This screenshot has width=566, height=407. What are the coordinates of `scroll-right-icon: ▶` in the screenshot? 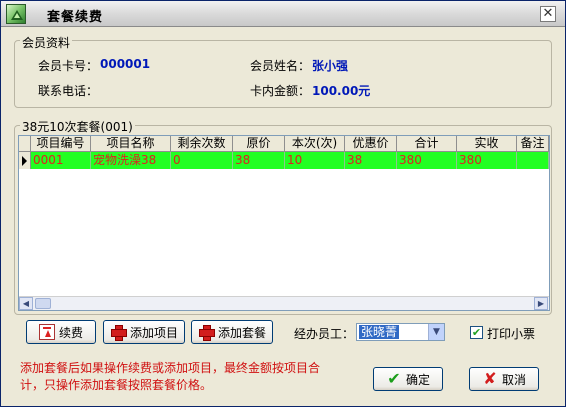 It's located at (541, 303).